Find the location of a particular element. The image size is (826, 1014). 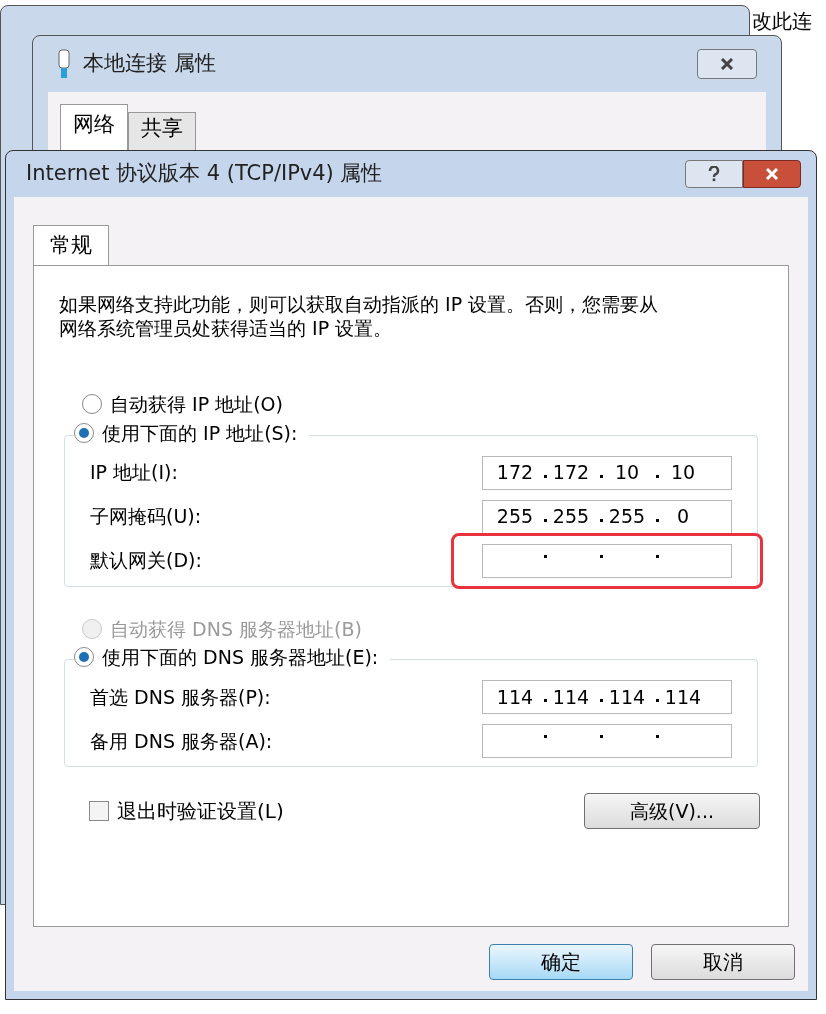

ip-address-field: 114 114 114 114 is located at coordinates (607, 697).